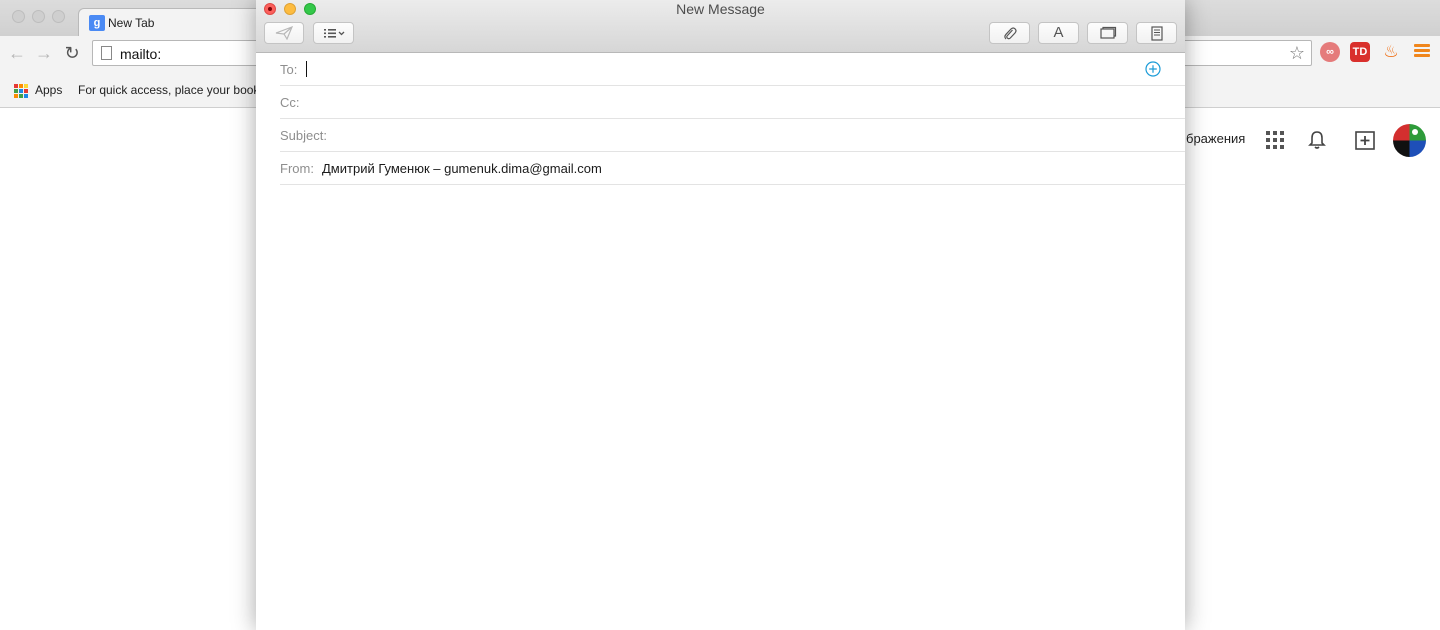  What do you see at coordinates (306, 69) in the screenshot?
I see `text-cursor` at bounding box center [306, 69].